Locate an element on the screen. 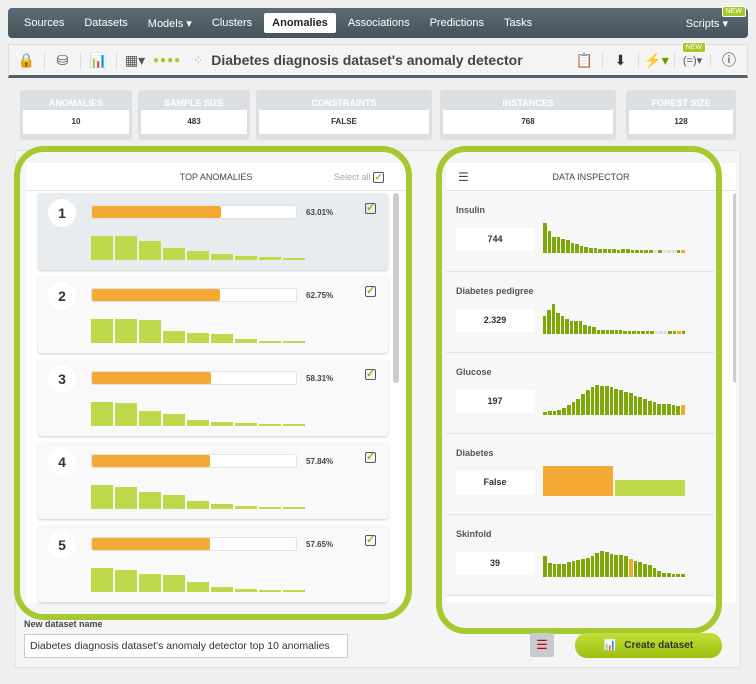  top-anomalies-header: TOP ANOMALIES Select all ✓ is located at coordinates (216, 177).